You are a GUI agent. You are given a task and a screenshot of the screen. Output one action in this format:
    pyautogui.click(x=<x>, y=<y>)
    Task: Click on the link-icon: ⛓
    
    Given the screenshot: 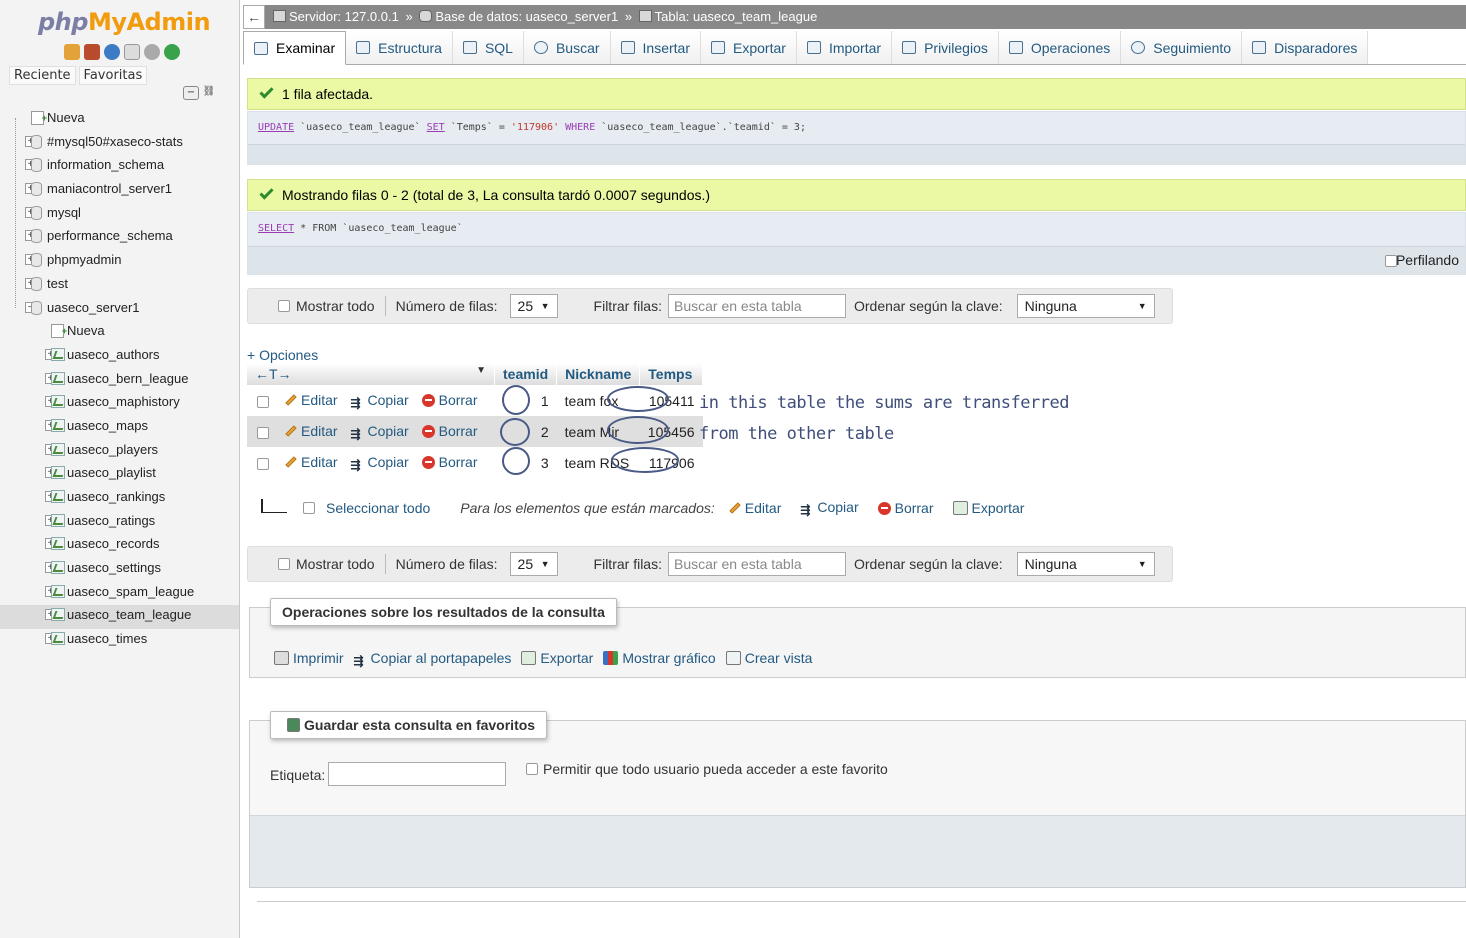 What is the action you would take?
    pyautogui.click(x=209, y=93)
    